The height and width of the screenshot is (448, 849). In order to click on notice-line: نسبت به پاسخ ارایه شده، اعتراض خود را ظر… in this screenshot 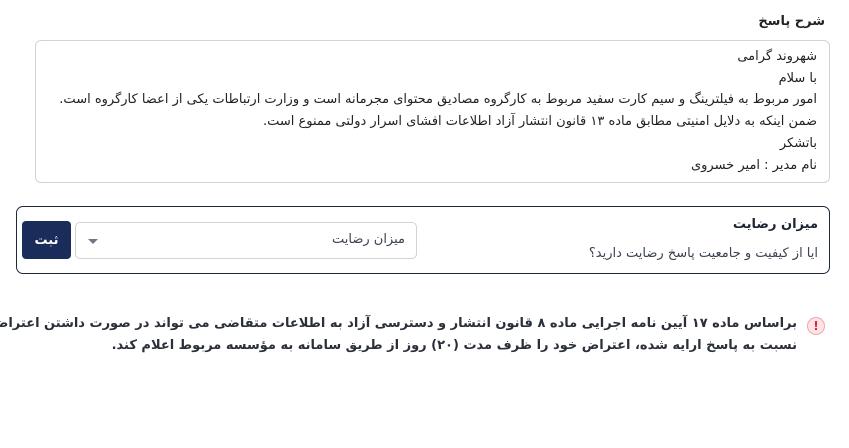, I will do `click(454, 345)`.